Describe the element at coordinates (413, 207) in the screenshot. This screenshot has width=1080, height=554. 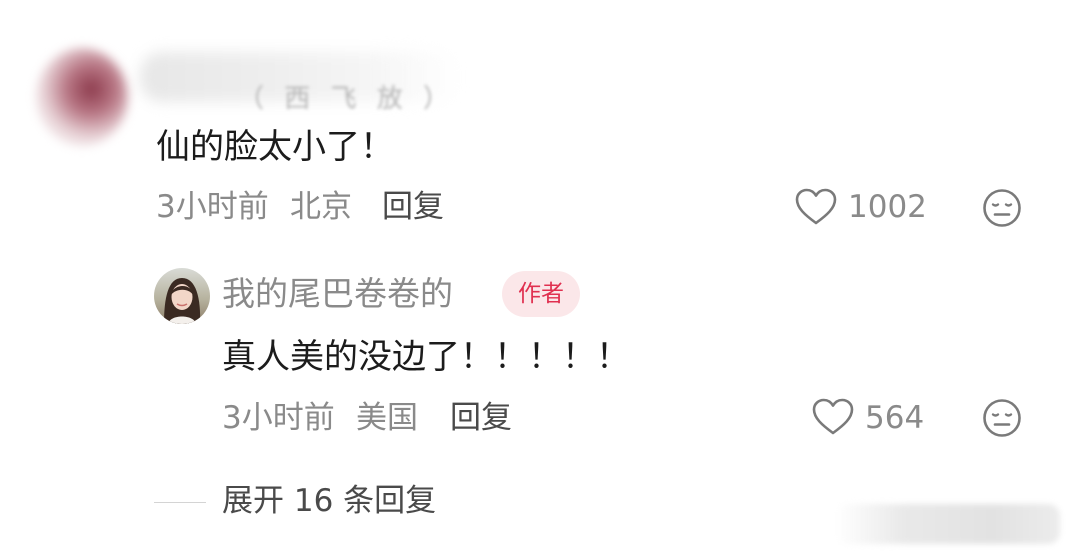
I see `reply-button: 回复` at that location.